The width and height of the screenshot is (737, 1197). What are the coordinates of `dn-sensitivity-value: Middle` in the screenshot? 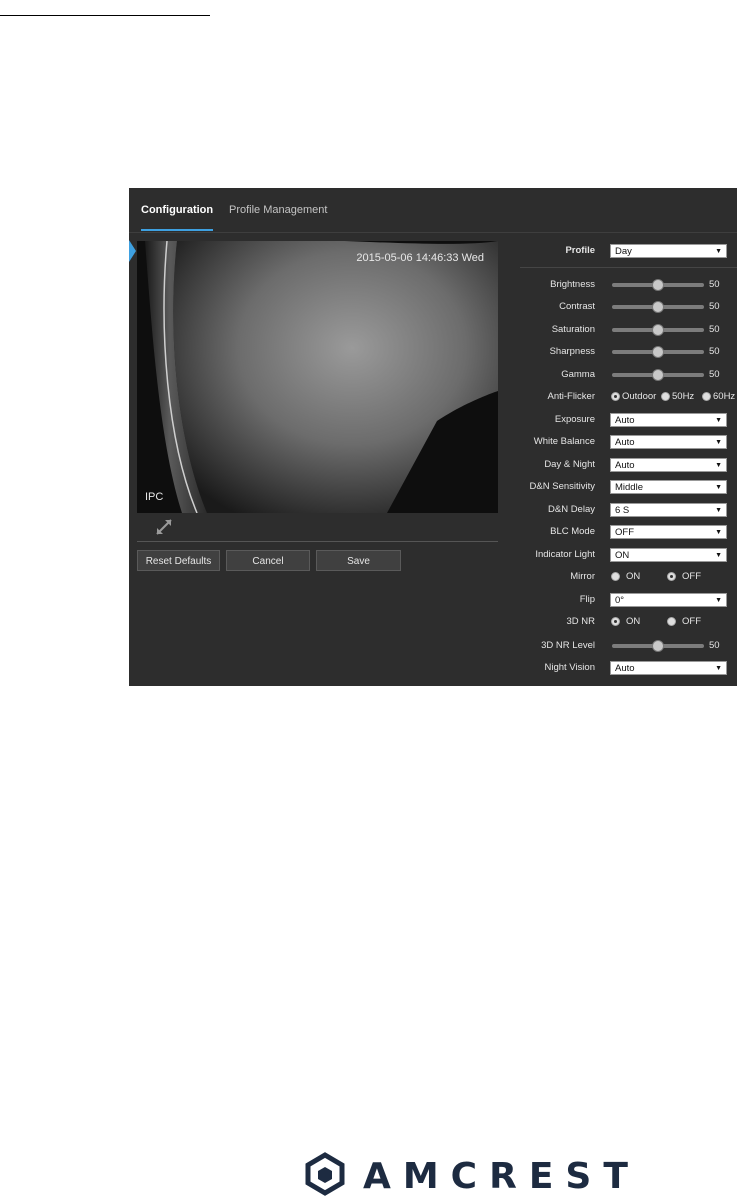 It's located at (629, 487).